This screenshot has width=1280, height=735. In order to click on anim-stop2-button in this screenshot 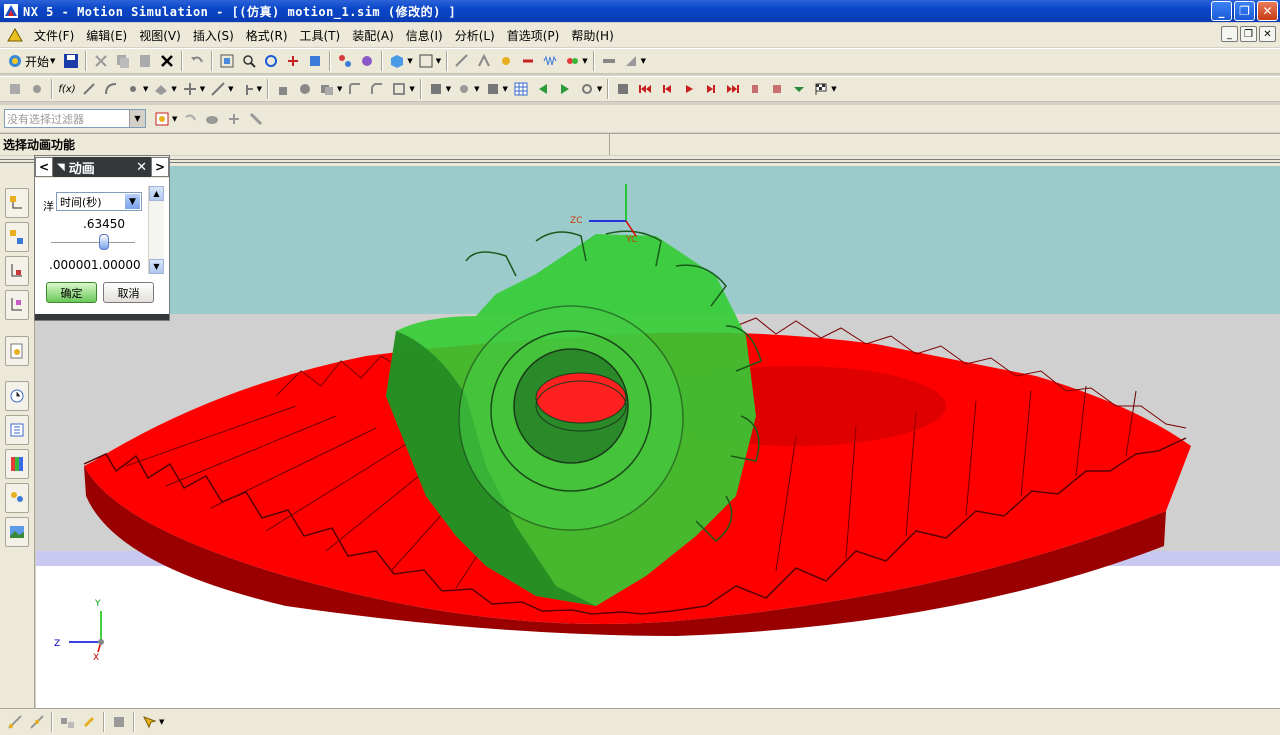, I will do `click(777, 89)`.